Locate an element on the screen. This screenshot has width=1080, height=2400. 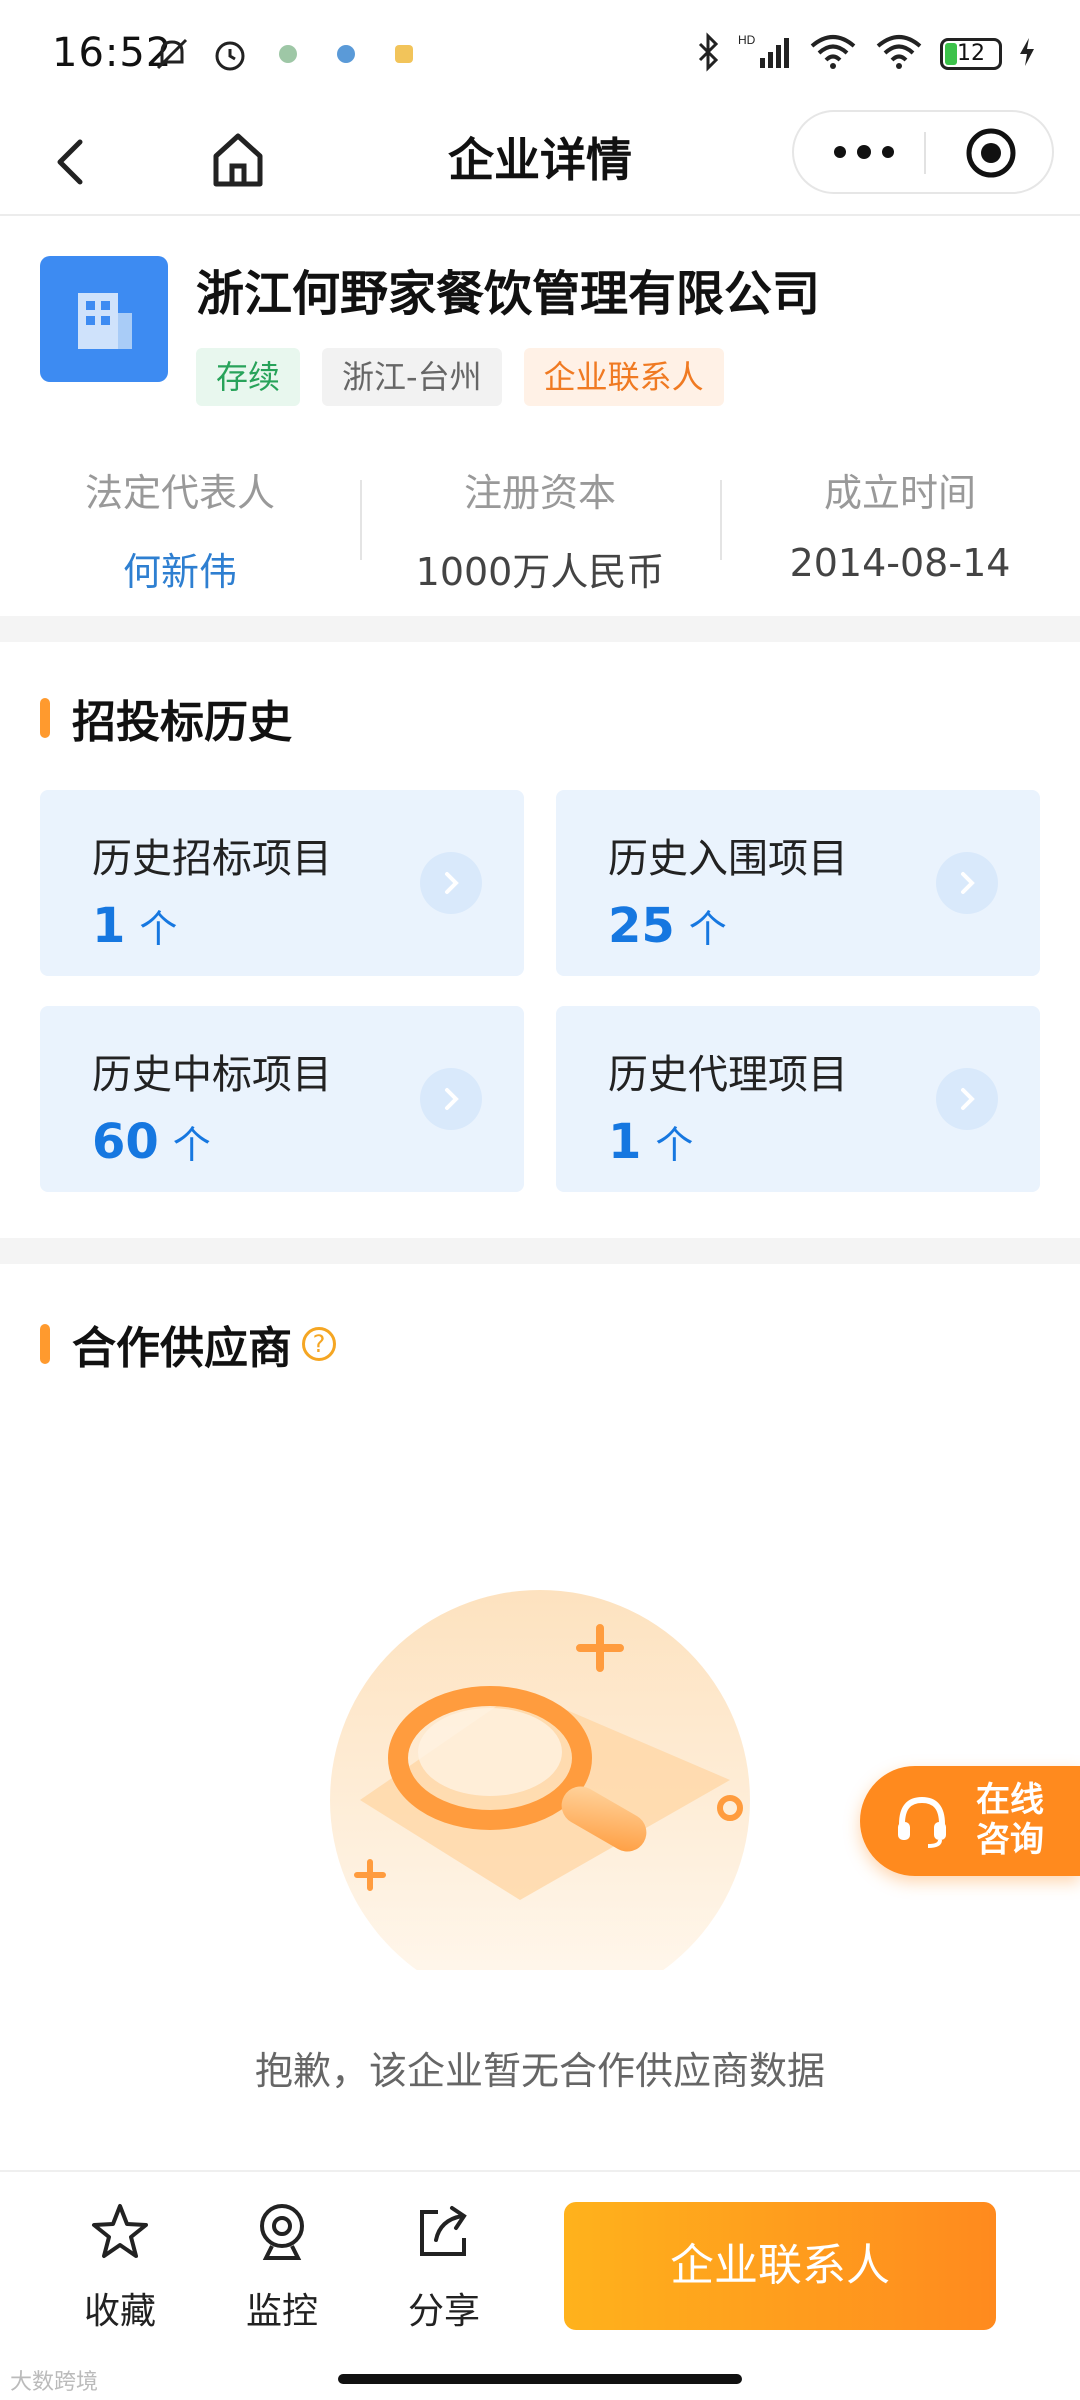
svg-text: HD is located at coordinates (747, 40).